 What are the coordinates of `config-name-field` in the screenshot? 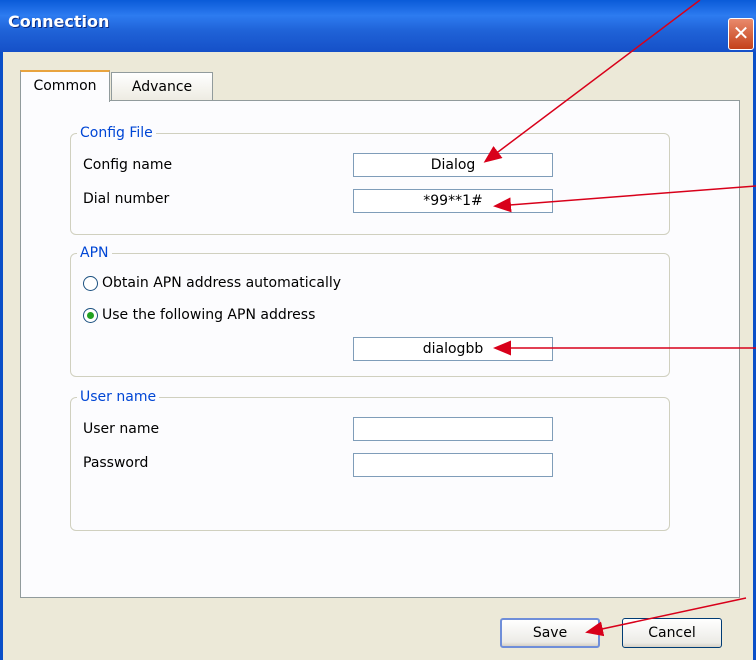 It's located at (453, 165).